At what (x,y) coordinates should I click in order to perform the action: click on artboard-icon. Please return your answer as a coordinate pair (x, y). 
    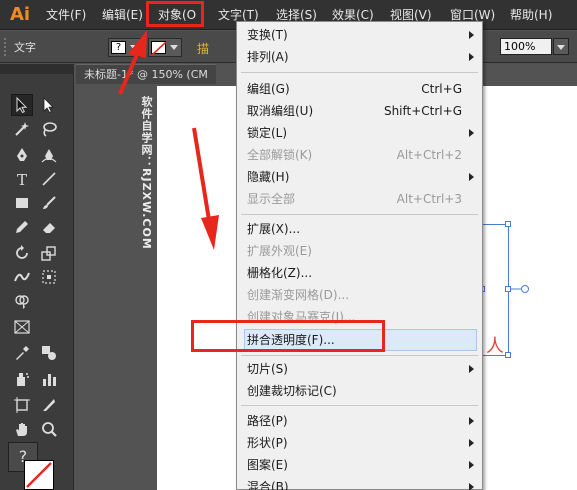
    Looking at the image, I should click on (22, 405).